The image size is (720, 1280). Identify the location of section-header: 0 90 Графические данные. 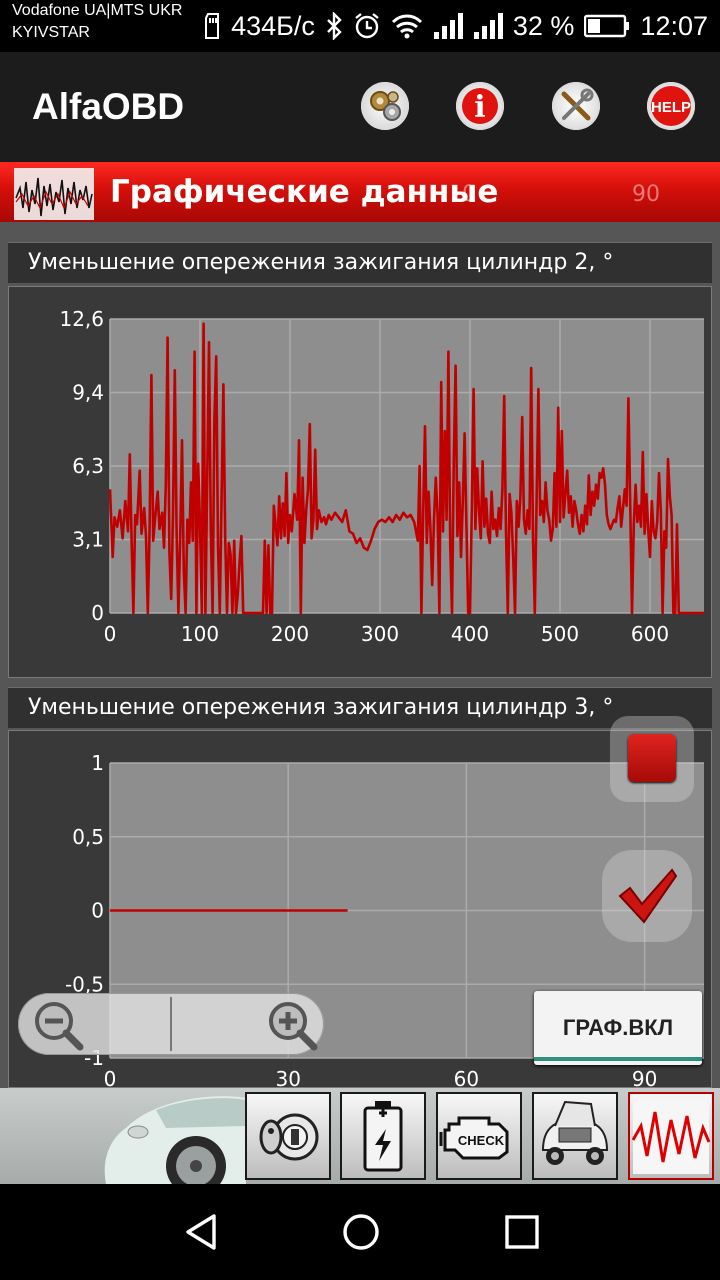
(360, 192).